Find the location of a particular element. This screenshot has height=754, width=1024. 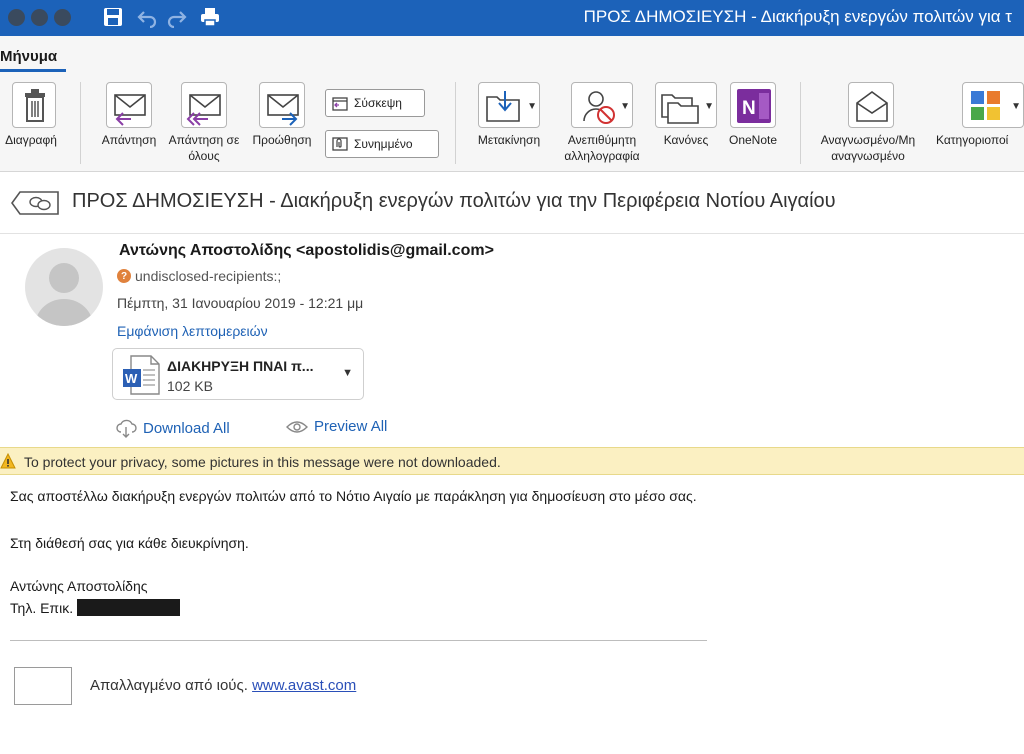

meeting-label: Σύσκεψη is located at coordinates (378, 103).